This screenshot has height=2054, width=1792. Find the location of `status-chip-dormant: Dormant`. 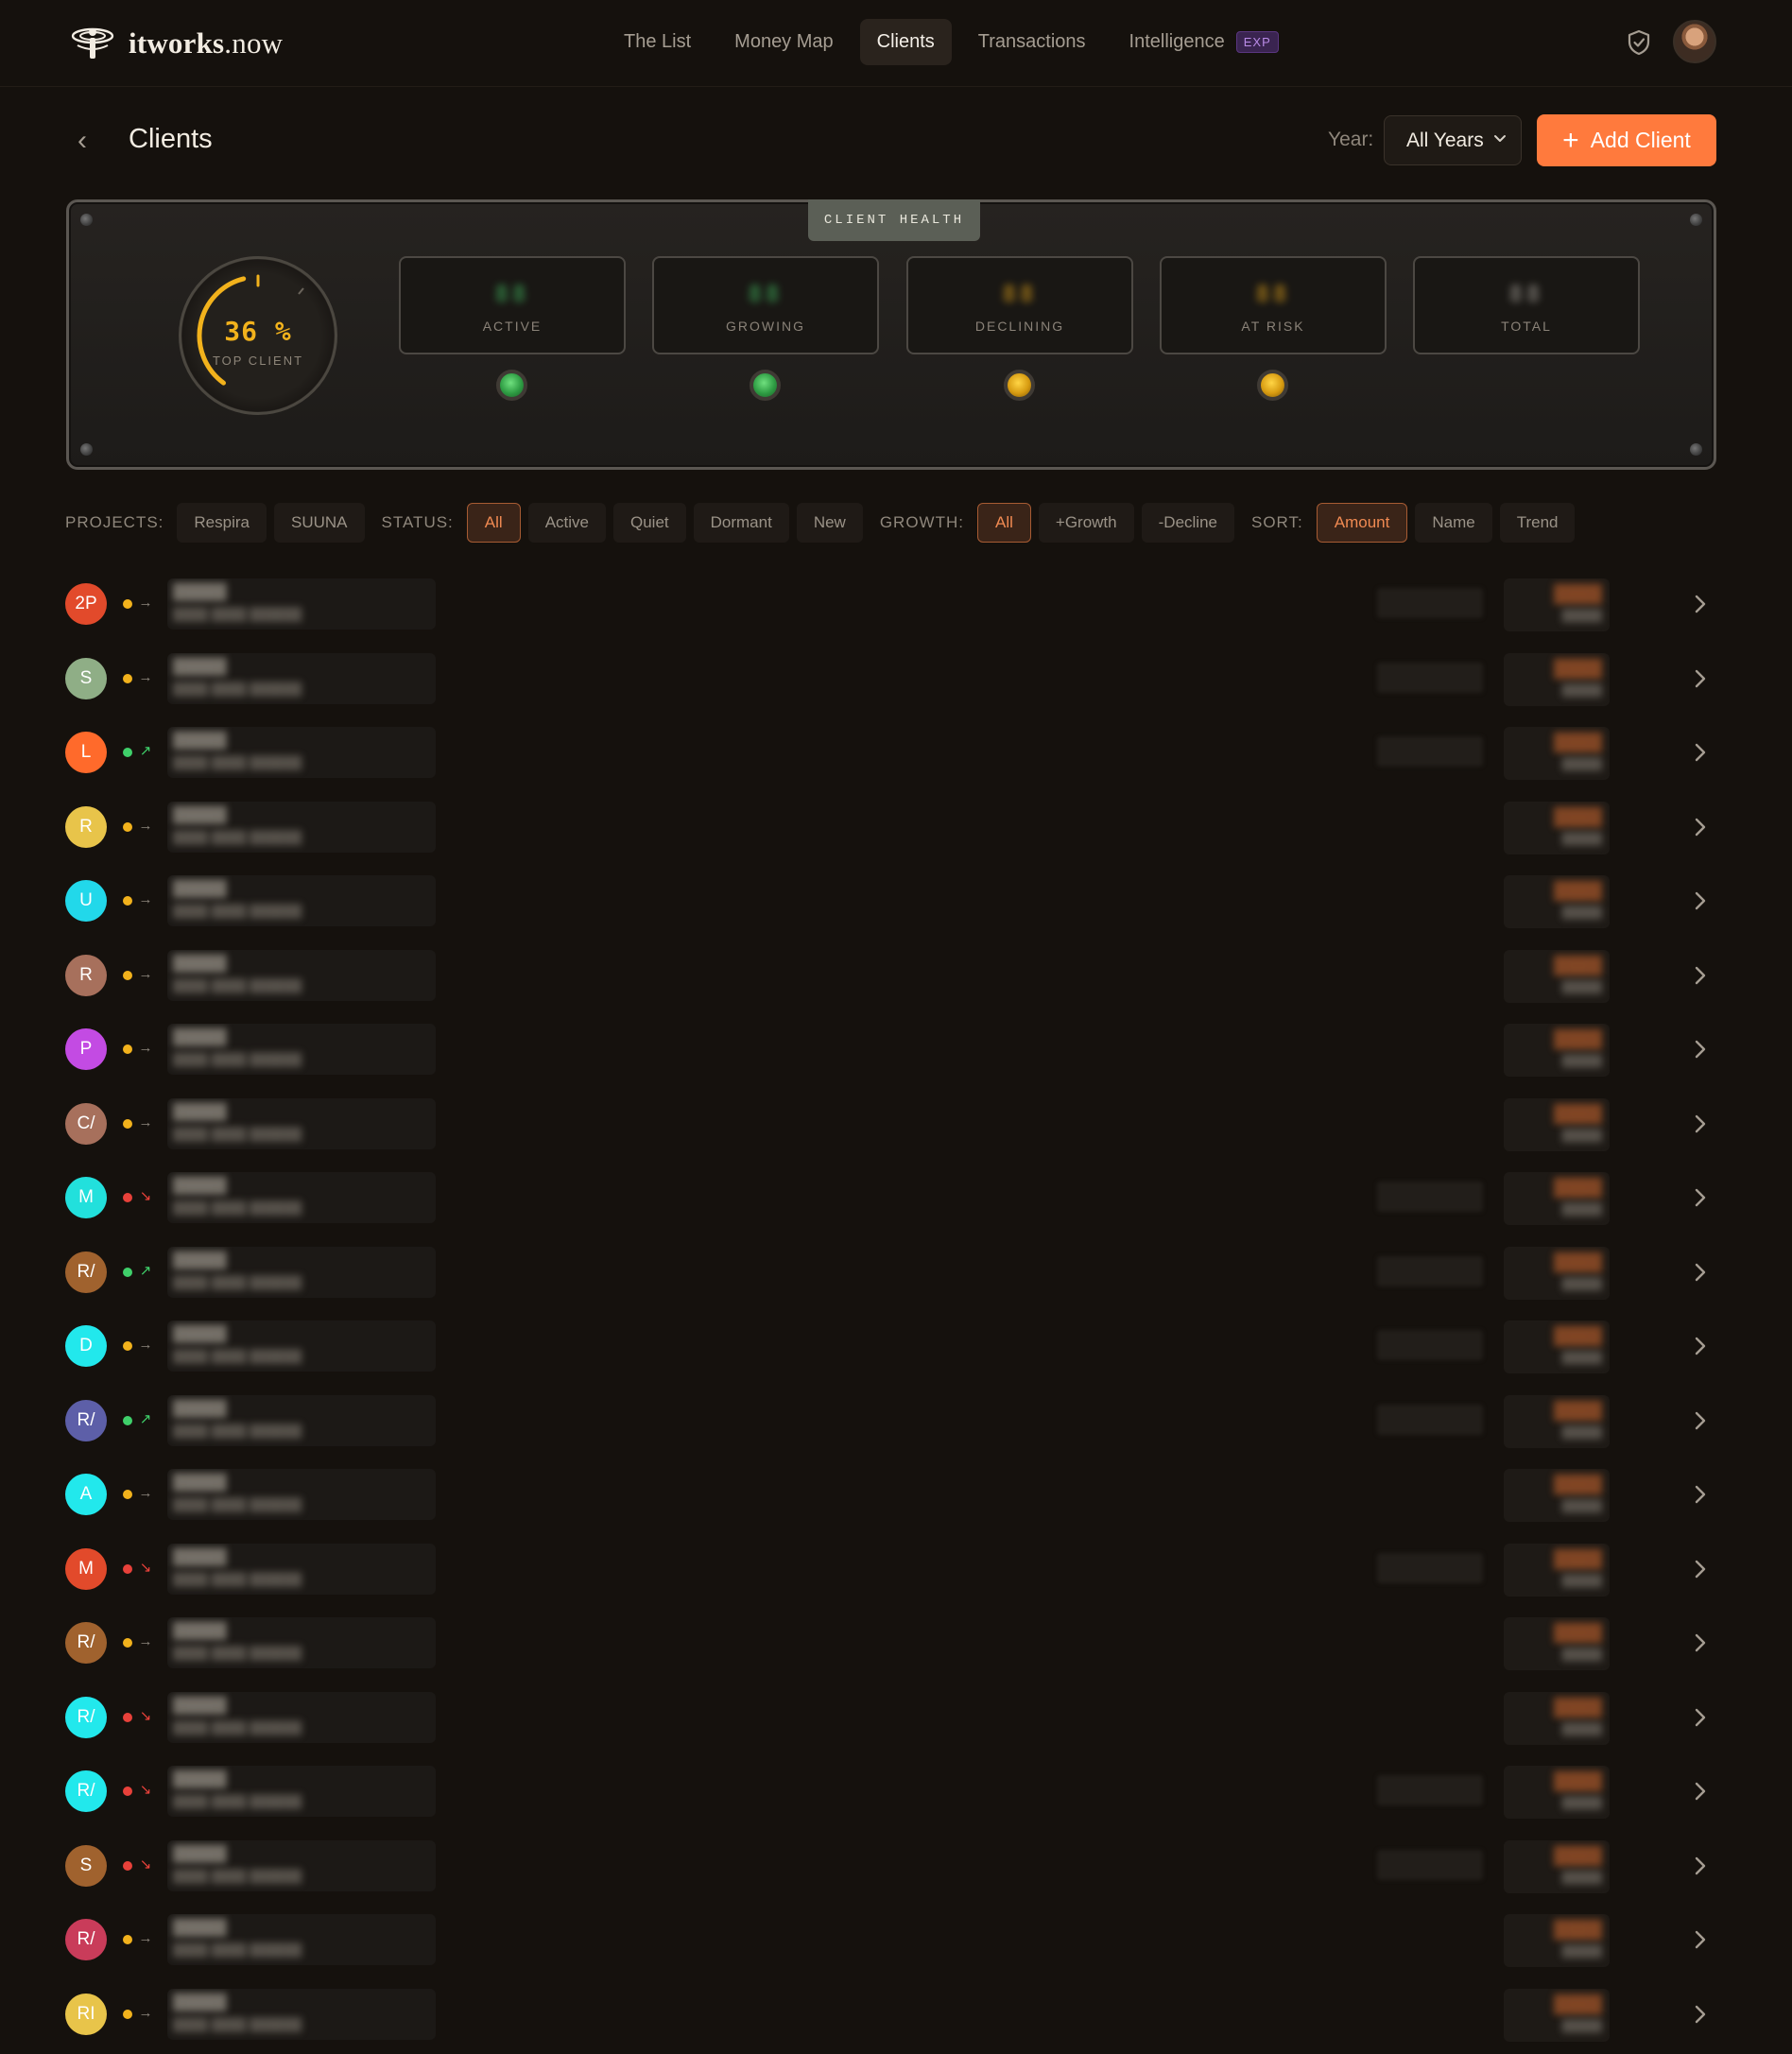

status-chip-dormant: Dormant is located at coordinates (741, 523).